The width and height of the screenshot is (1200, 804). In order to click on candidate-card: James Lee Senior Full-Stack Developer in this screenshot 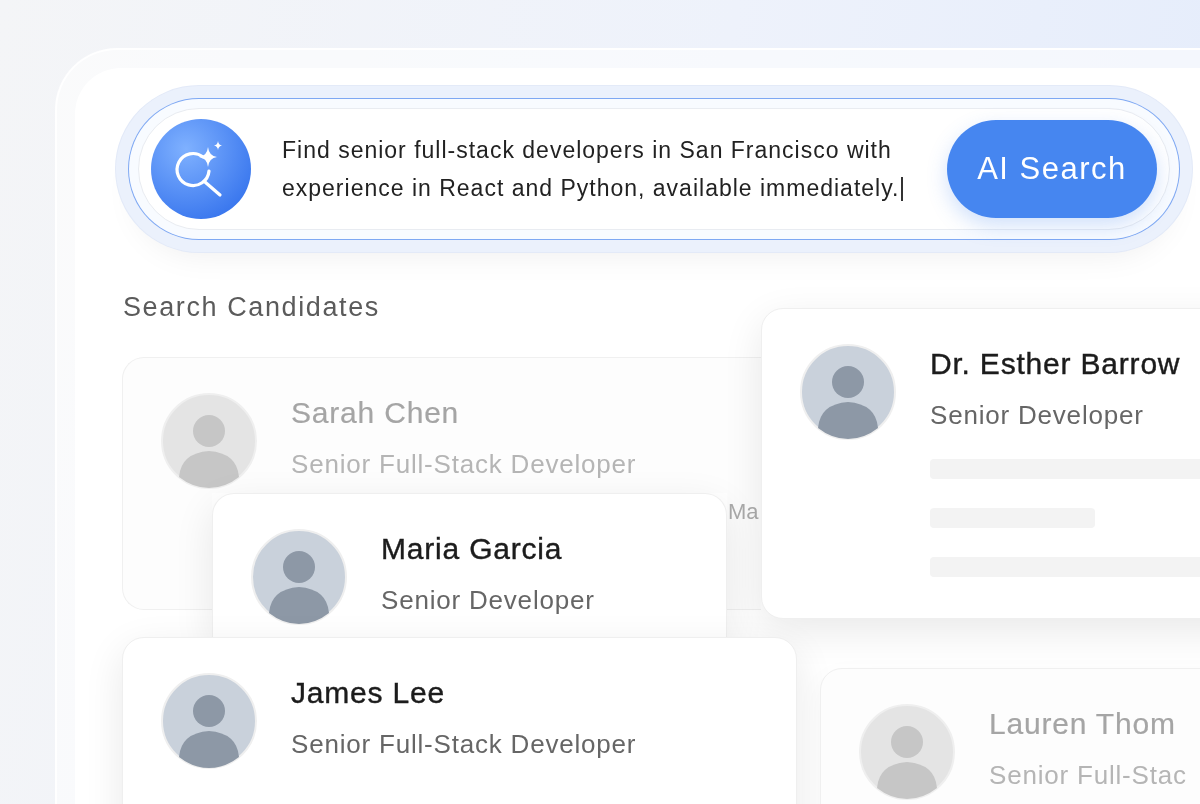, I will do `click(459, 720)`.